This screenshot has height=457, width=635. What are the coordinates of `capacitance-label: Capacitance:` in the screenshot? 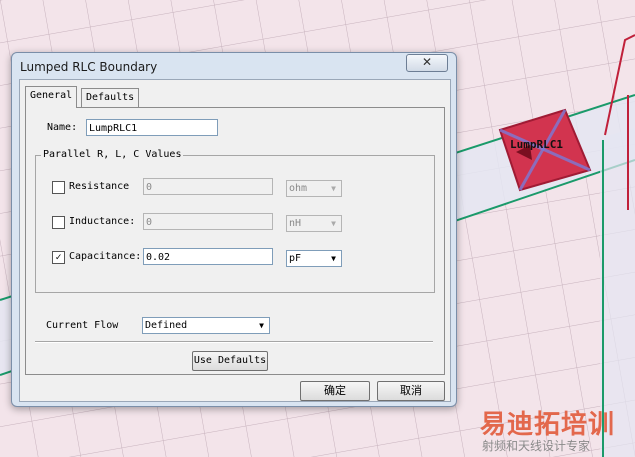 It's located at (105, 256).